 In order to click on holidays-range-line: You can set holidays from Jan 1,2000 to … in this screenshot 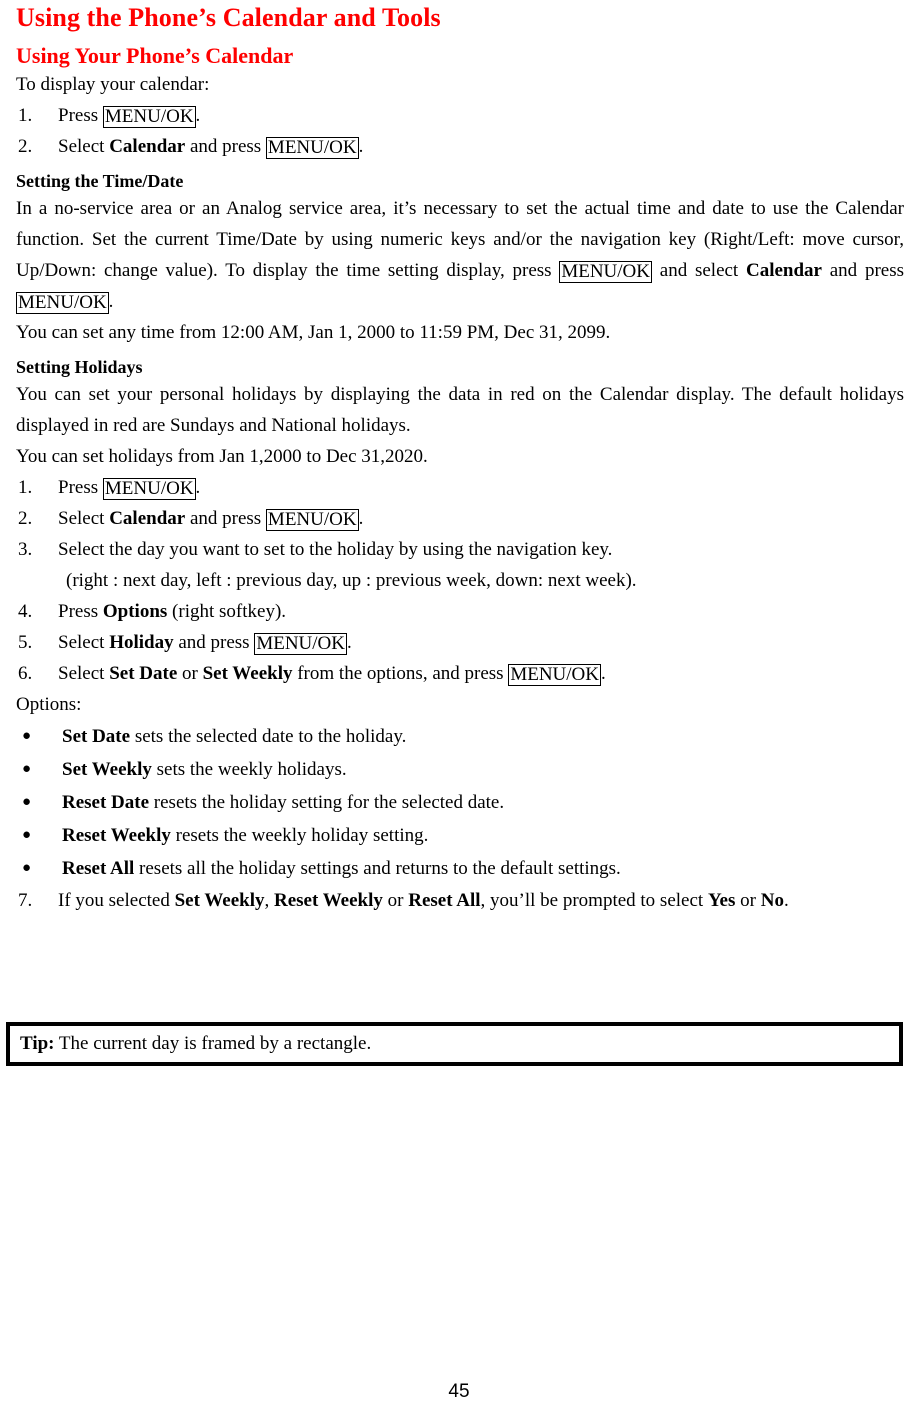, I will do `click(222, 456)`.